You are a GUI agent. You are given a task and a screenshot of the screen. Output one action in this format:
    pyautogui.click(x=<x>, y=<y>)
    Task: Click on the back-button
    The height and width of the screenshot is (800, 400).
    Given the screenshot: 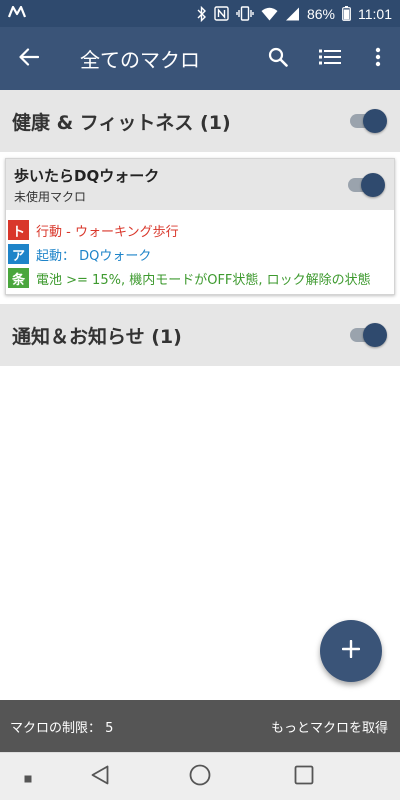 What is the action you would take?
    pyautogui.click(x=29, y=58)
    